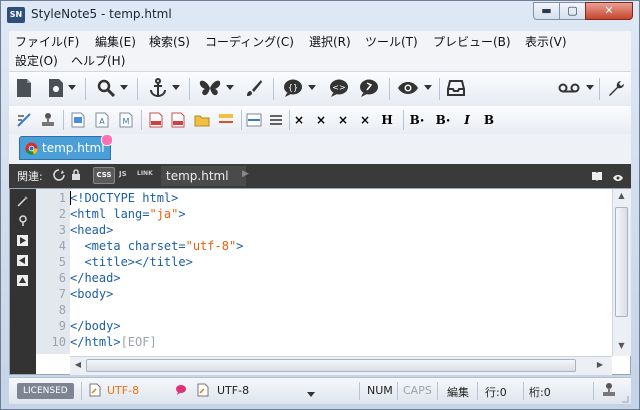  I want to click on open-dropdown-icon, so click(72, 88).